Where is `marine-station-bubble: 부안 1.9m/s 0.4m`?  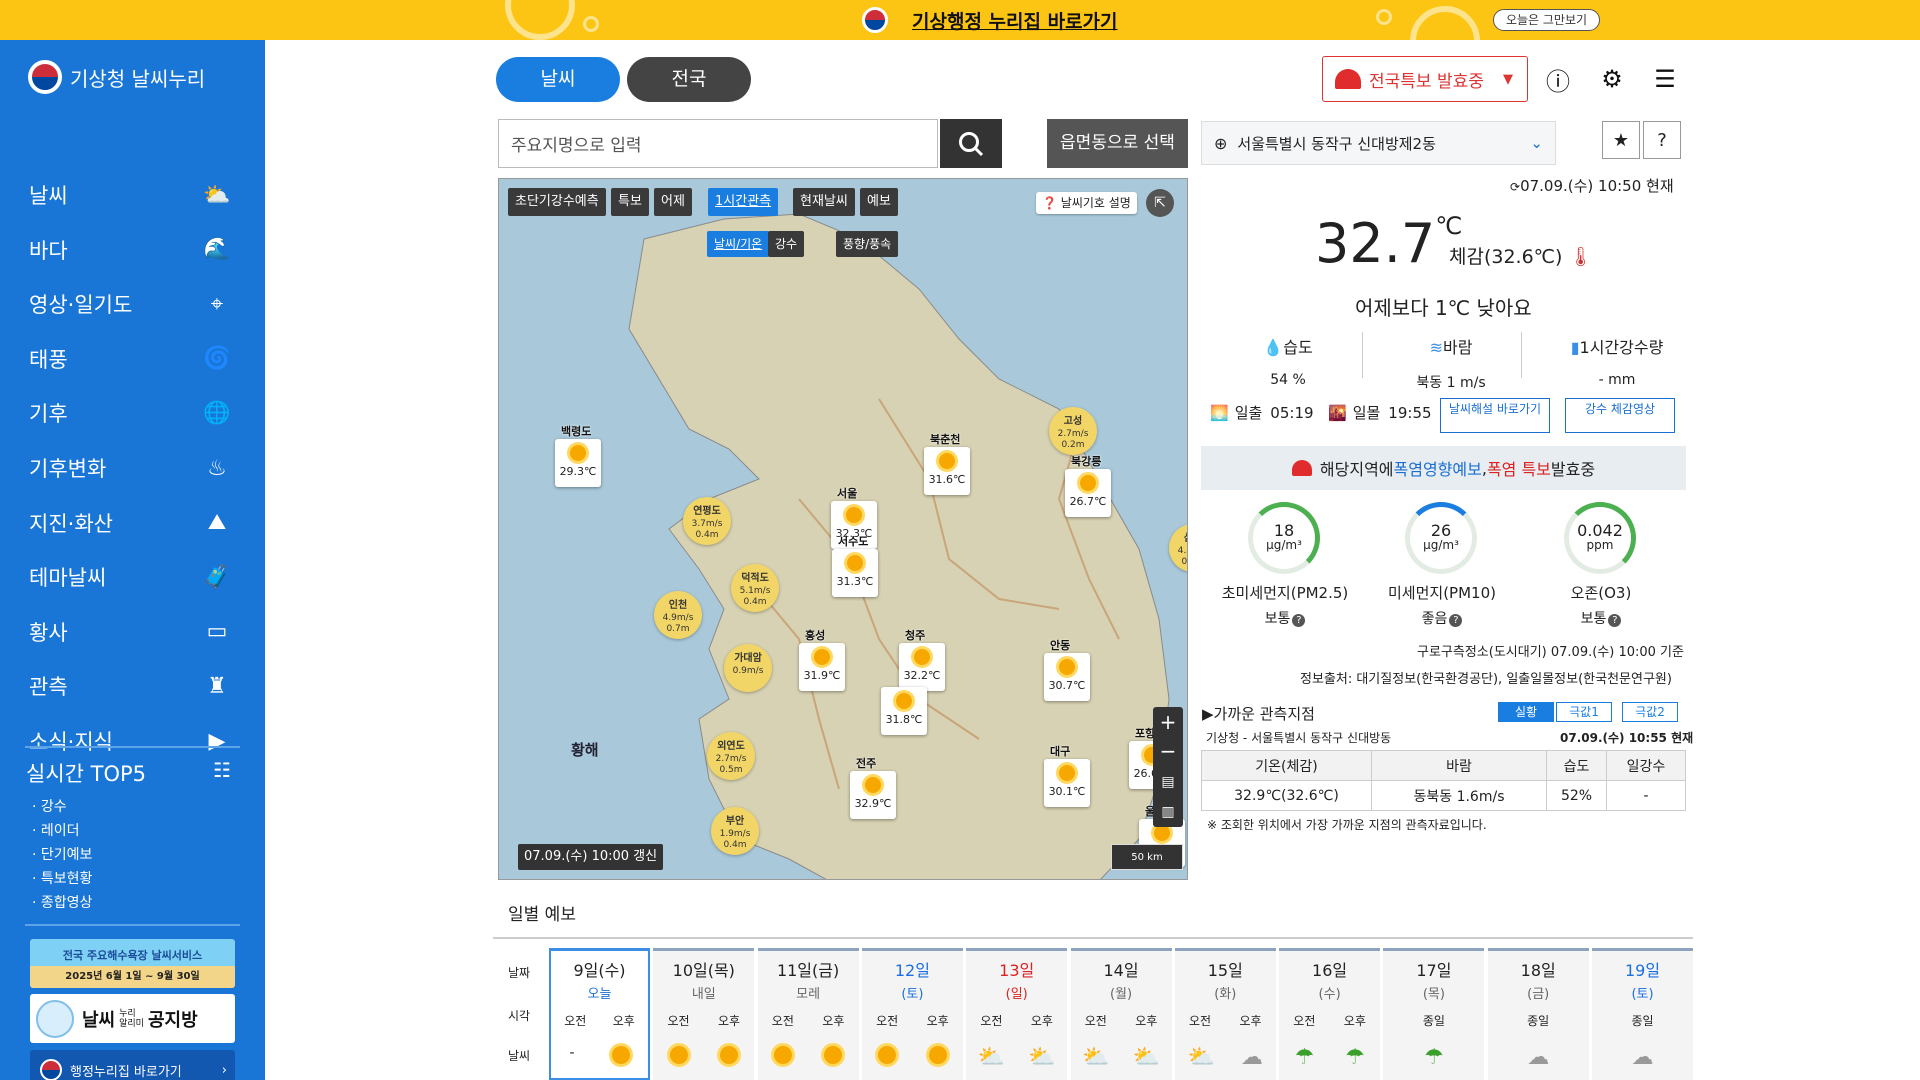 marine-station-bubble: 부안 1.9m/s 0.4m is located at coordinates (735, 831).